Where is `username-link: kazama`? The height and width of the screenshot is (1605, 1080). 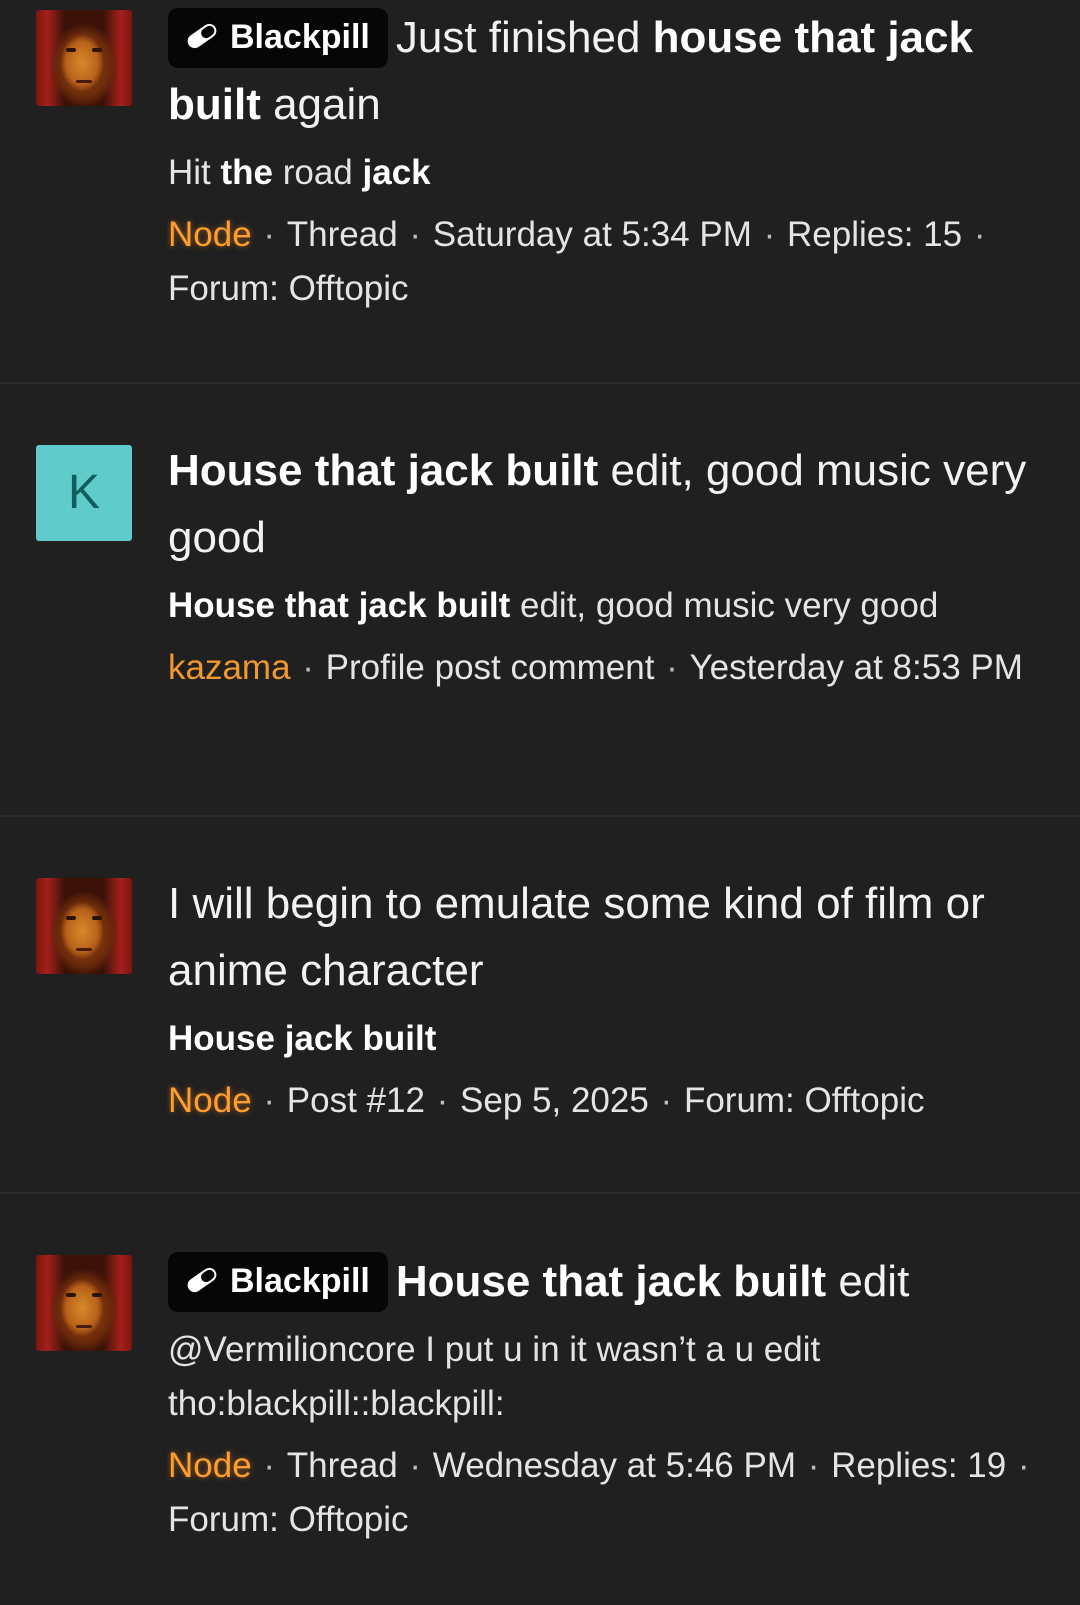 username-link: kazama is located at coordinates (229, 667).